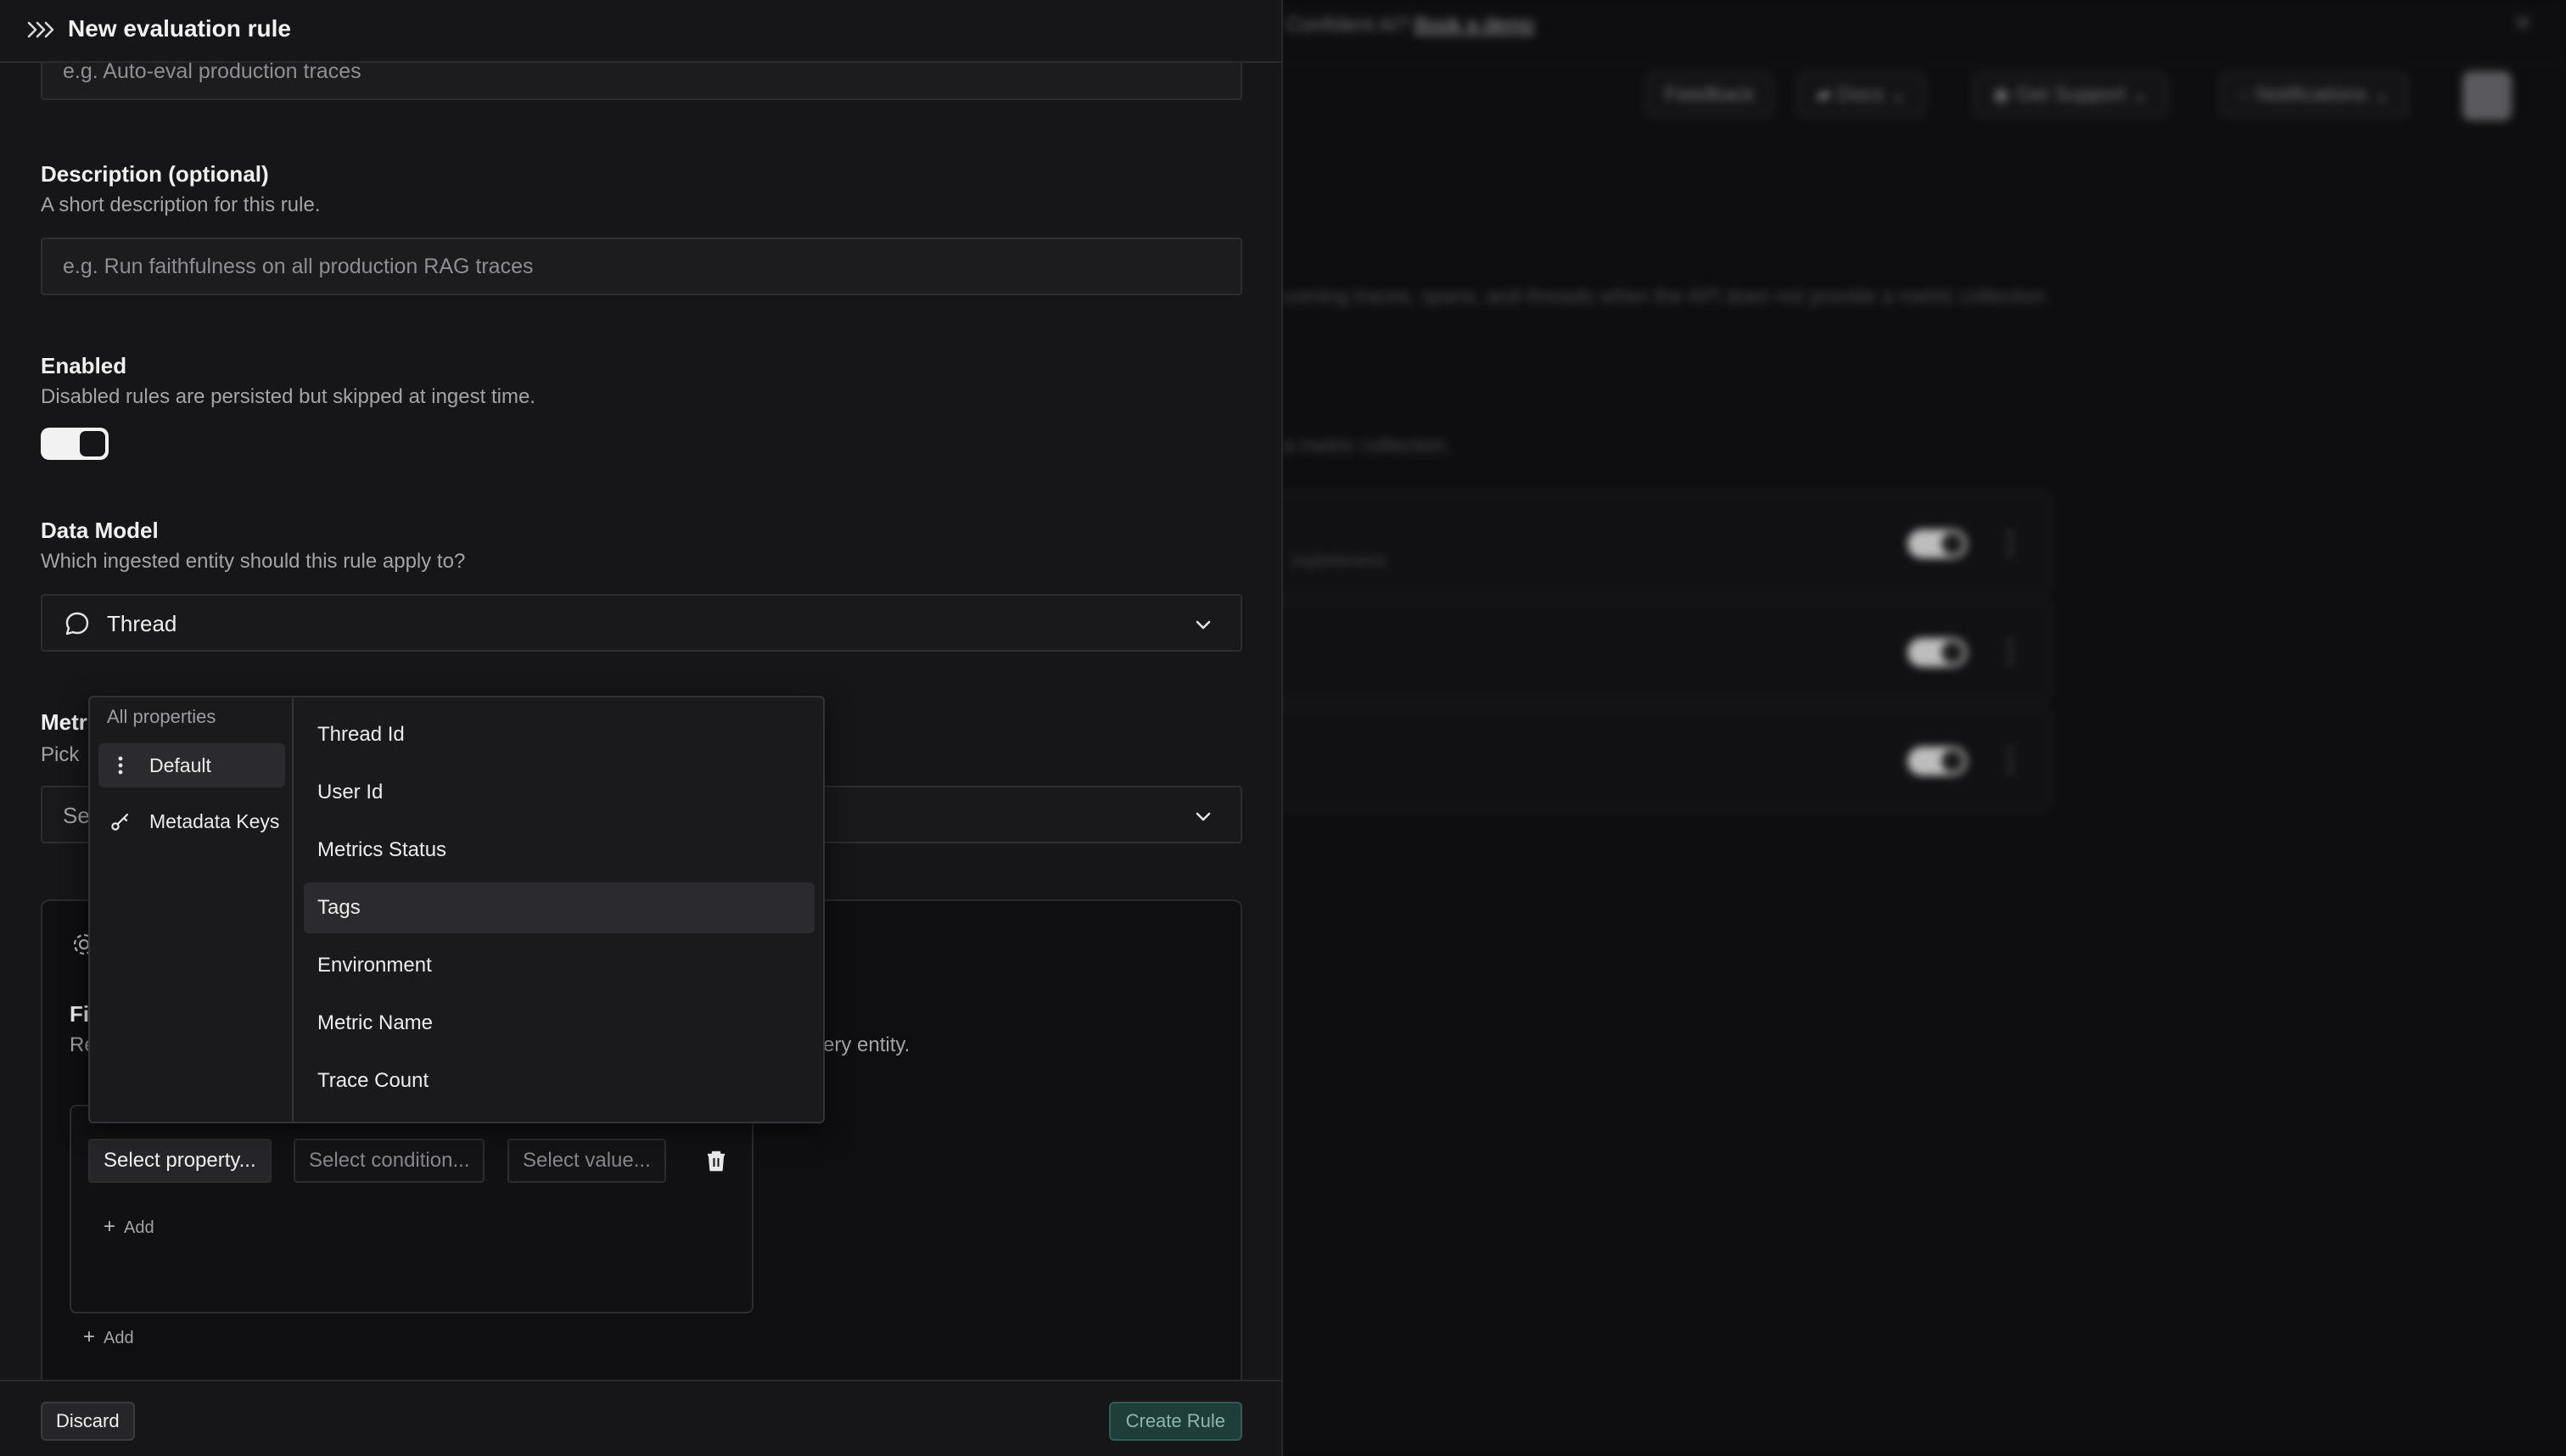 This screenshot has height=1456, width=2566. Describe the element at coordinates (716, 1161) in the screenshot. I see `trash-icon` at that location.